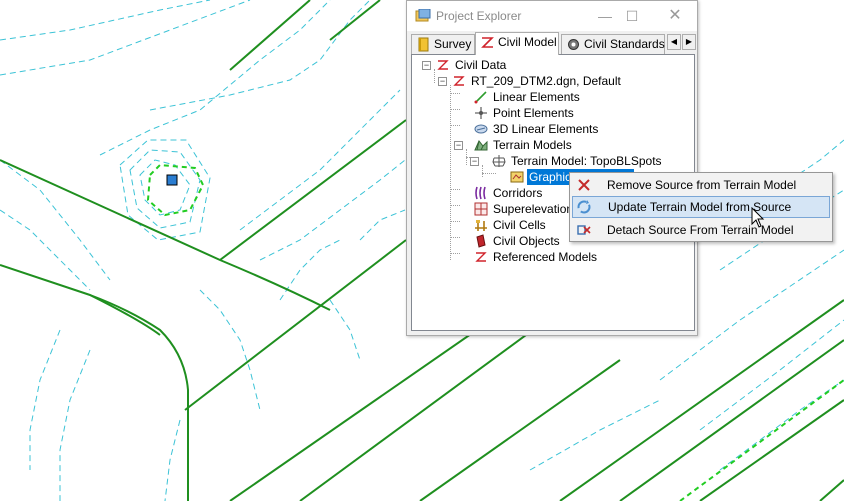 The image size is (844, 501). Describe the element at coordinates (499, 161) in the screenshot. I see `terrain-model-icon` at that location.